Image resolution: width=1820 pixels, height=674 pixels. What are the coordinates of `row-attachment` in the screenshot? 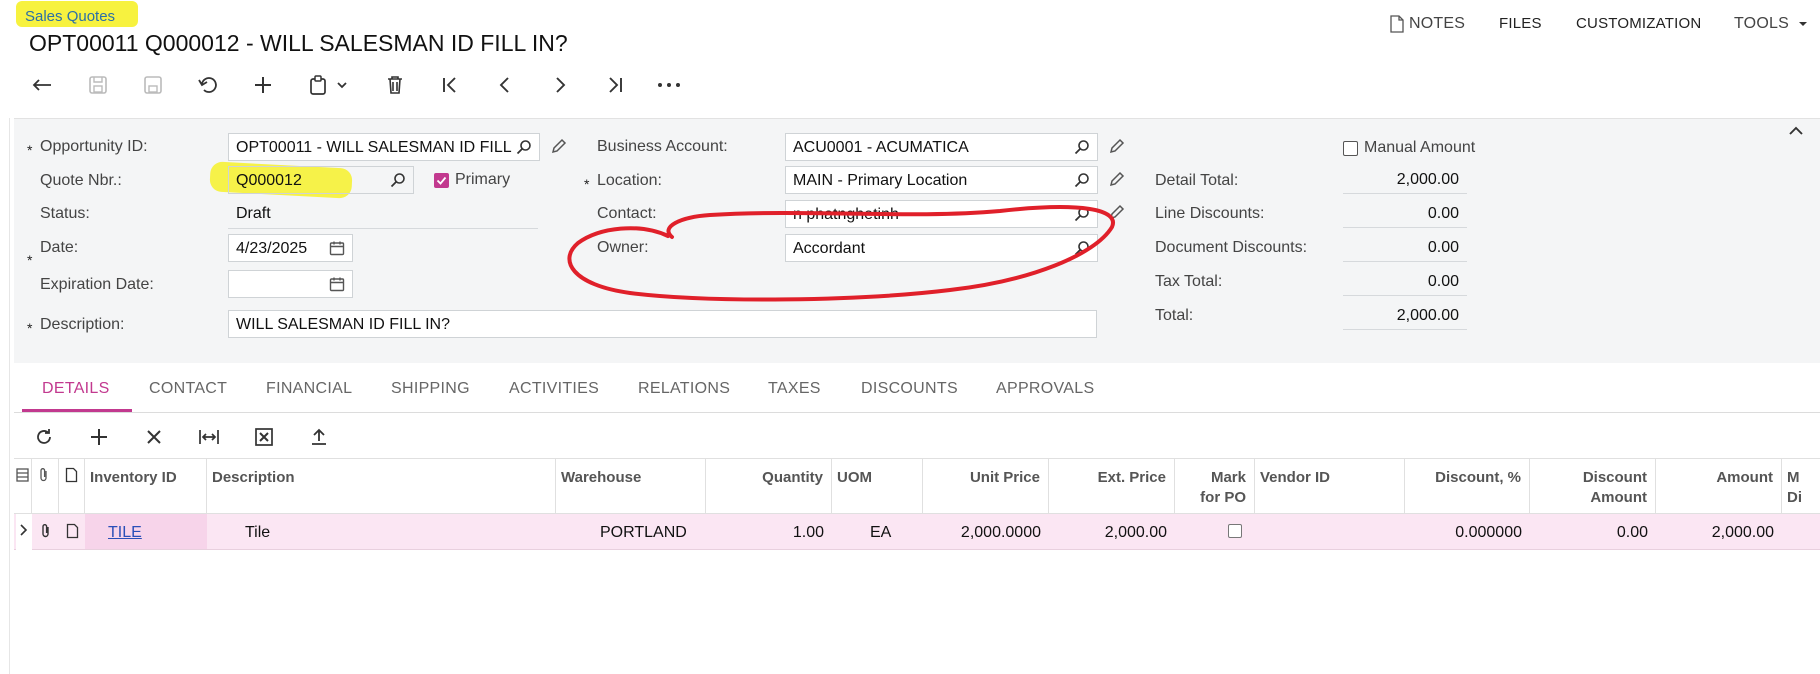 It's located at (45, 532).